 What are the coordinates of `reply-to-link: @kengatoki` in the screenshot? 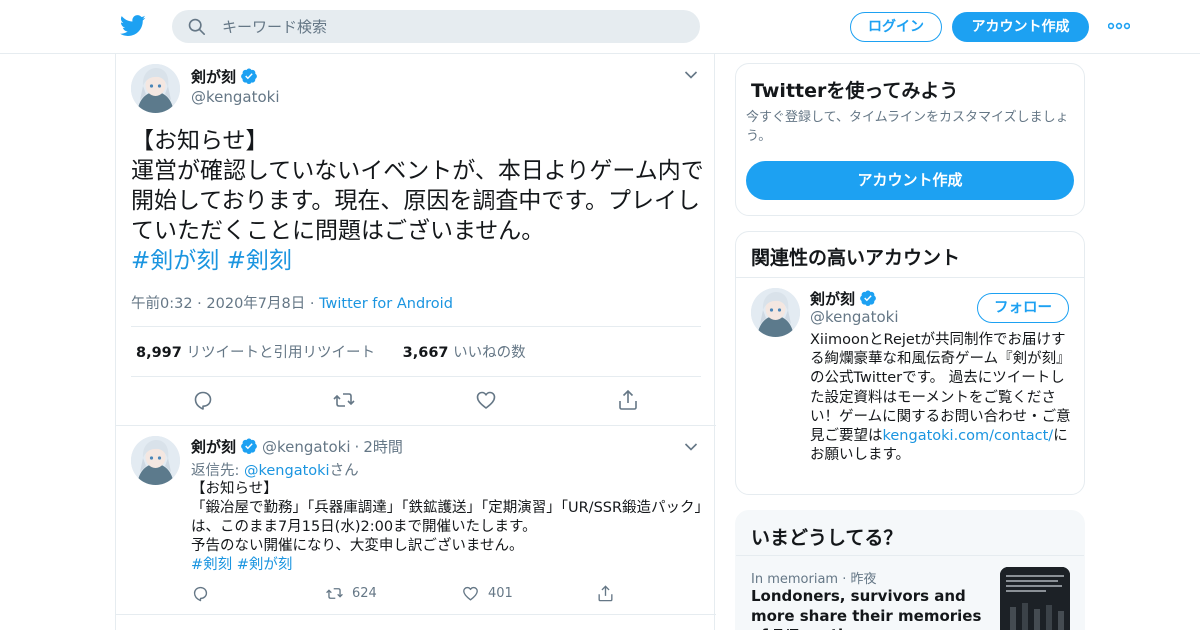 It's located at (287, 471).